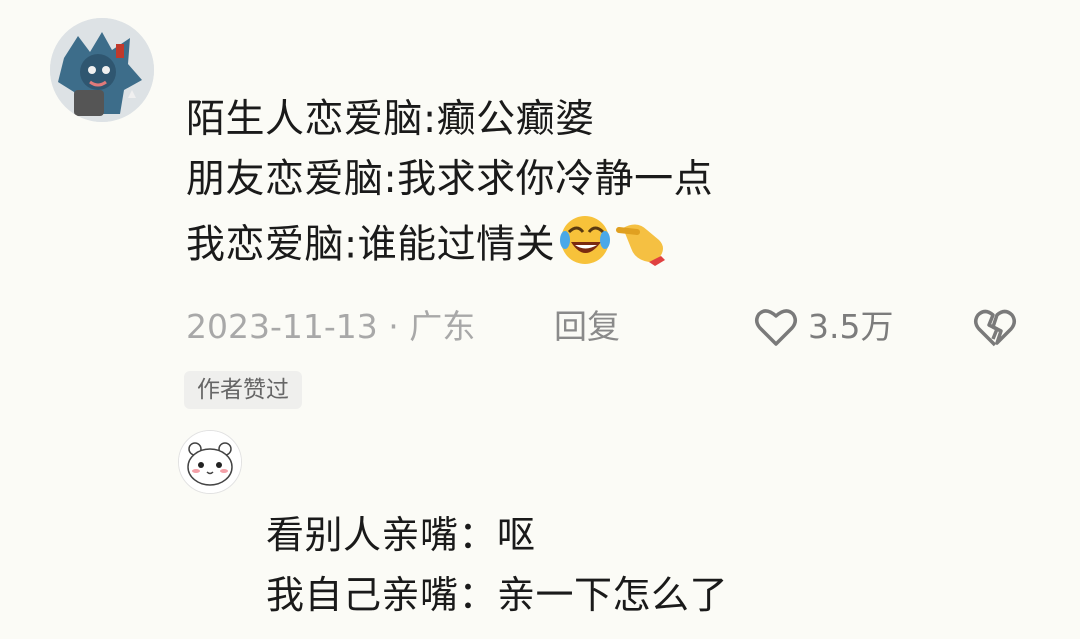 This screenshot has width=1080, height=639. I want to click on rofl-emoji-icon, so click(585, 247).